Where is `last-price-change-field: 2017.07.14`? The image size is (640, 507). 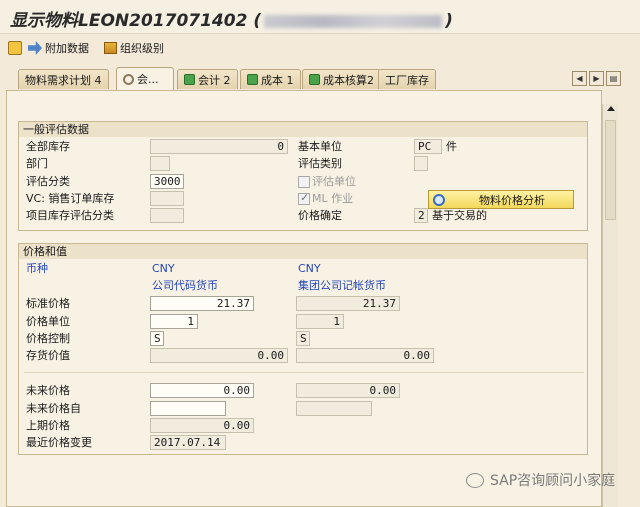
last-price-change-field: 2017.07.14 is located at coordinates (188, 442).